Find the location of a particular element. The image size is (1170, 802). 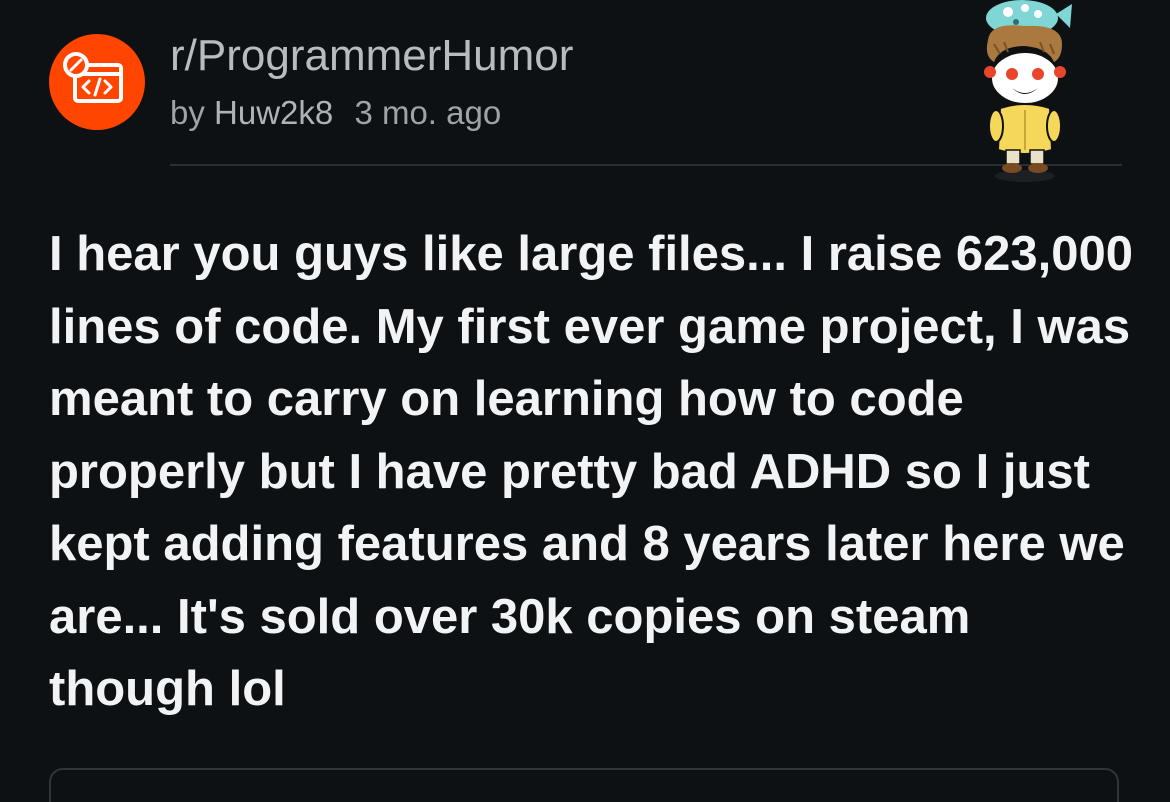

post-byline: by Huw2k8 3 mo. ago is located at coordinates (335, 113).